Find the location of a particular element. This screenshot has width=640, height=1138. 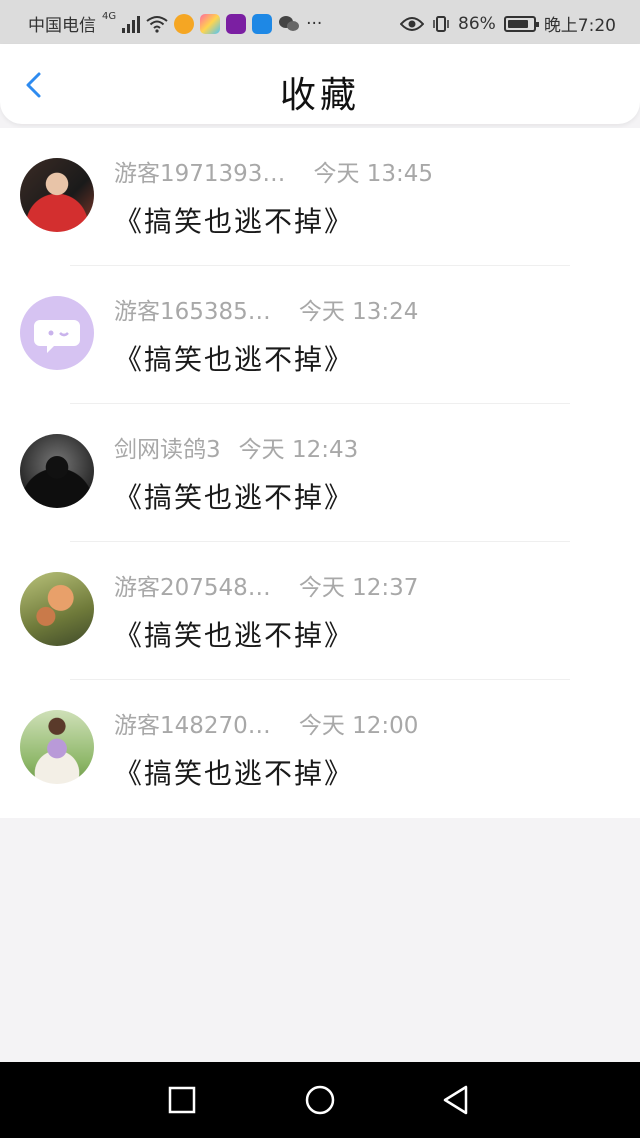

list-item: 游客207548… 今天 12:37 《搞笑也逃不掉》 is located at coordinates (320, 611).